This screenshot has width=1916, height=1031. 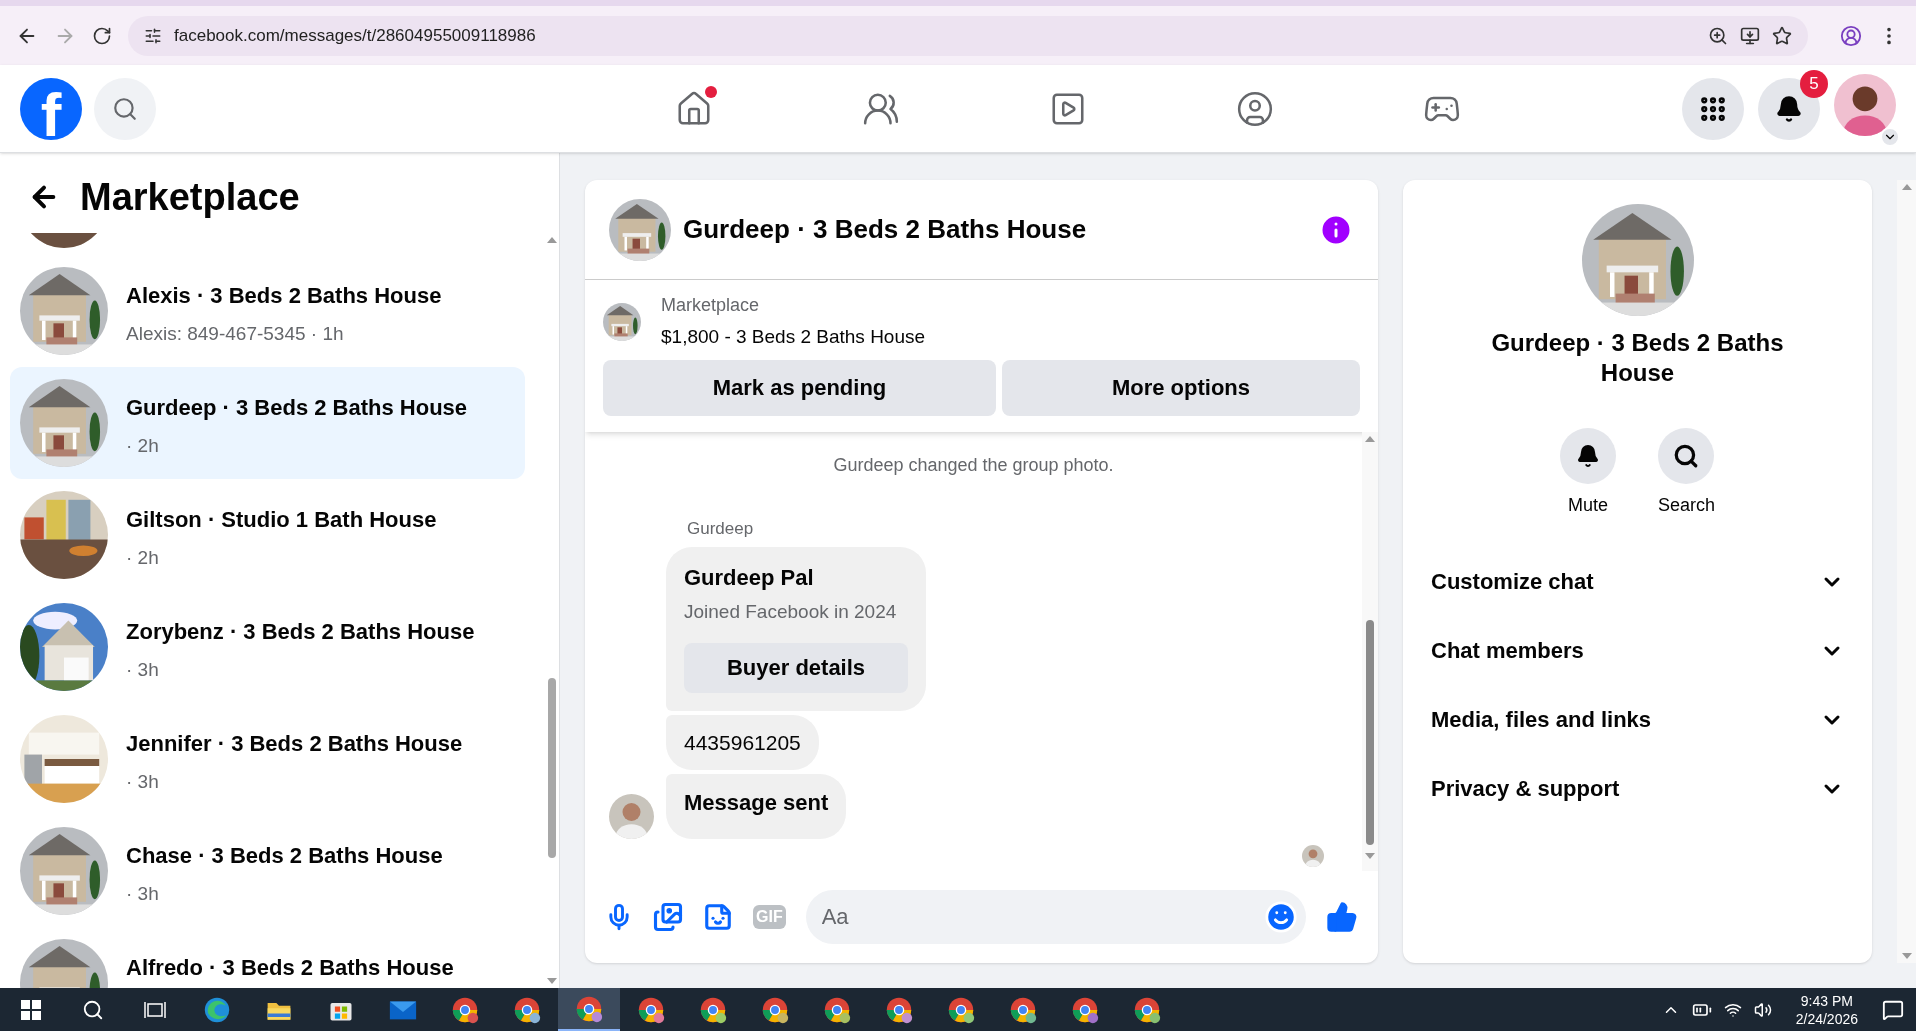 What do you see at coordinates (968, 35) in the screenshot?
I see `address-bar: facebook.com/messages/t/28604955009118986` at bounding box center [968, 35].